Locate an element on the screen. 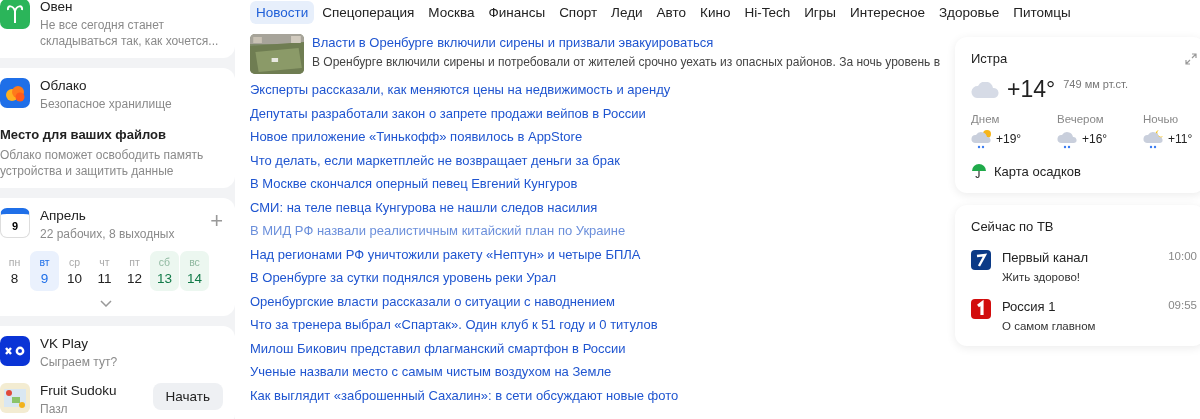  tv-show: О самом главном is located at coordinates (1049, 326).